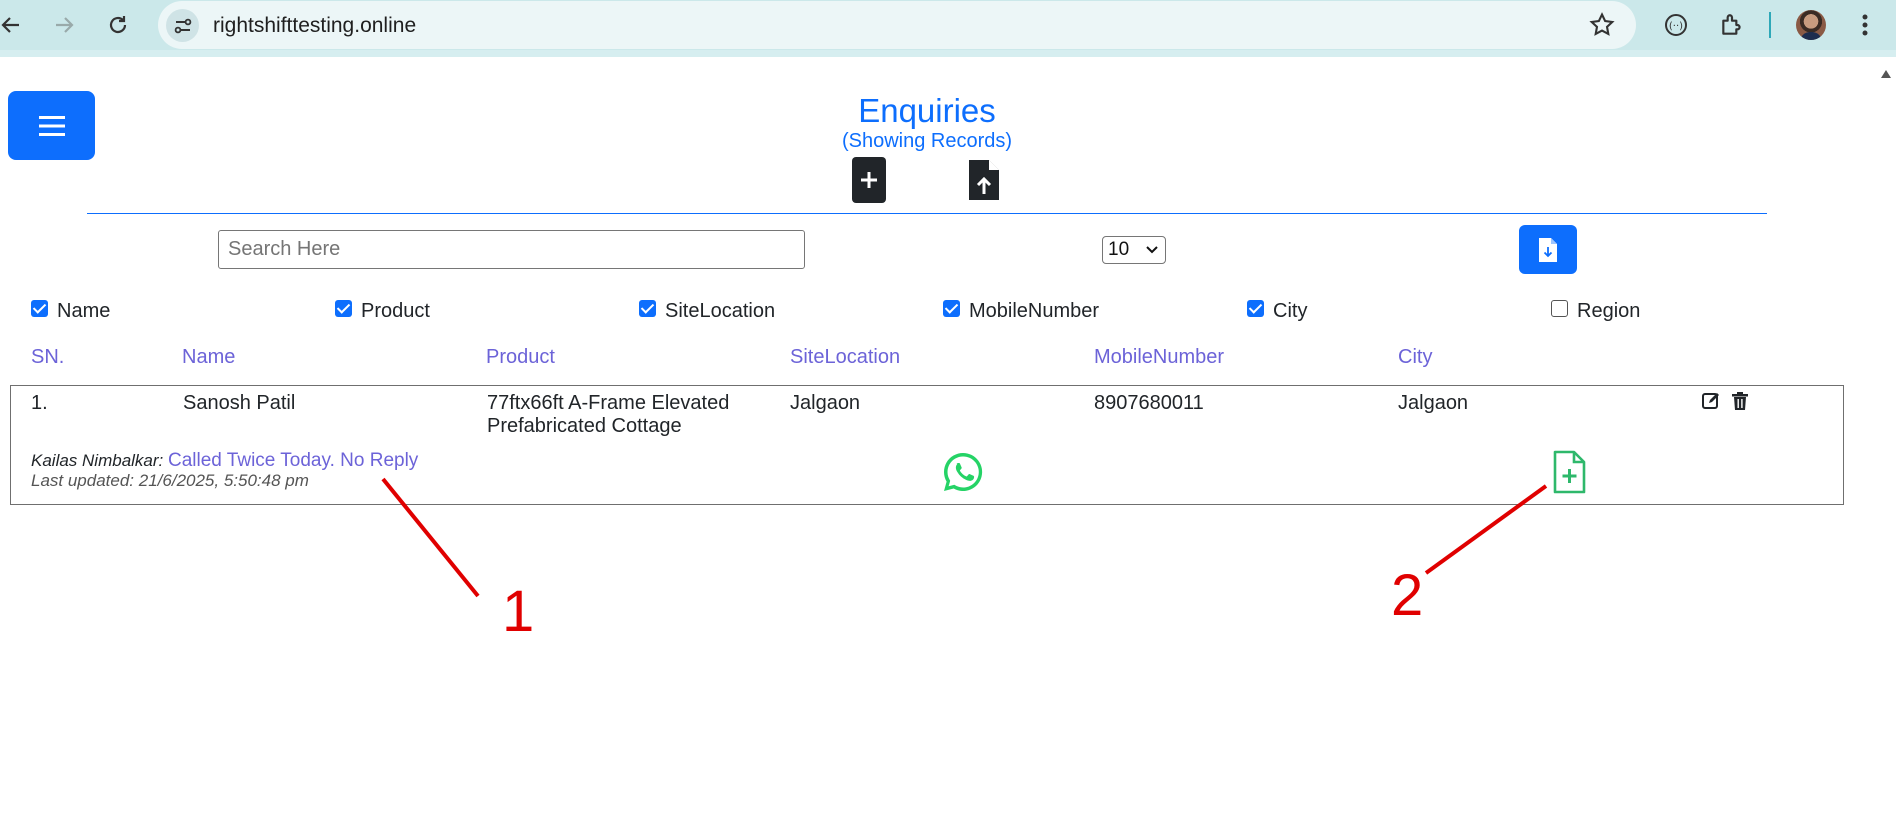 This screenshot has height=826, width=1896. What do you see at coordinates (964, 537) in the screenshot?
I see `annotation-overlay` at bounding box center [964, 537].